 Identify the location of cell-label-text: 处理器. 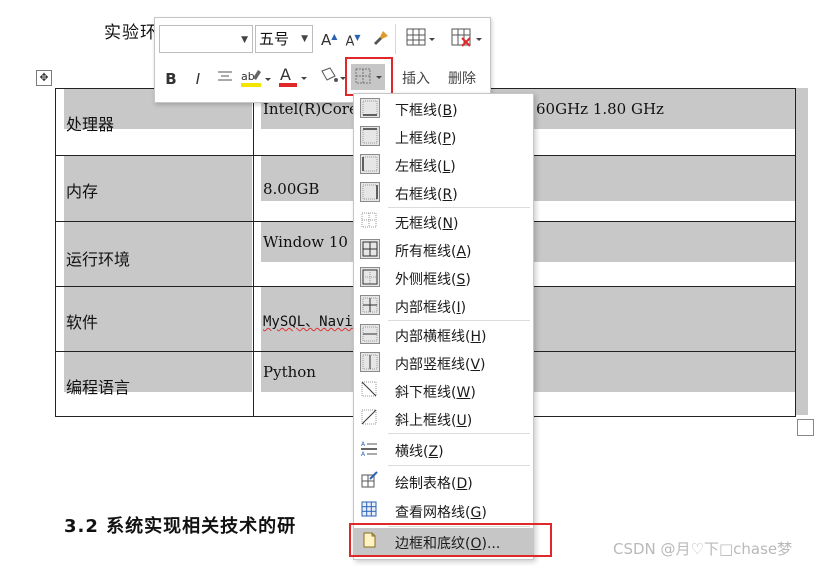
(90, 124).